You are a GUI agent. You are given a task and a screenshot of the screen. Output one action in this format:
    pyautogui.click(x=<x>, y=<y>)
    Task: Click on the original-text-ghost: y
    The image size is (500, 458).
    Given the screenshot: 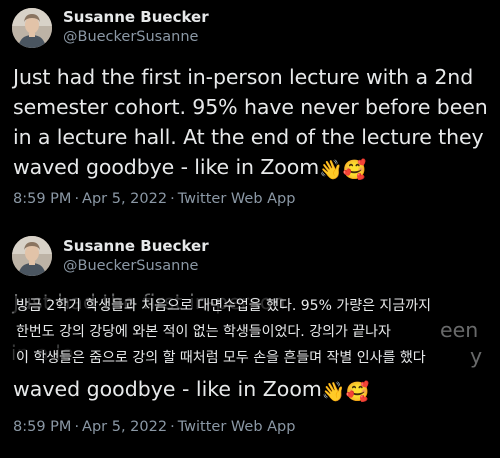 What is the action you would take?
    pyautogui.click(x=476, y=356)
    